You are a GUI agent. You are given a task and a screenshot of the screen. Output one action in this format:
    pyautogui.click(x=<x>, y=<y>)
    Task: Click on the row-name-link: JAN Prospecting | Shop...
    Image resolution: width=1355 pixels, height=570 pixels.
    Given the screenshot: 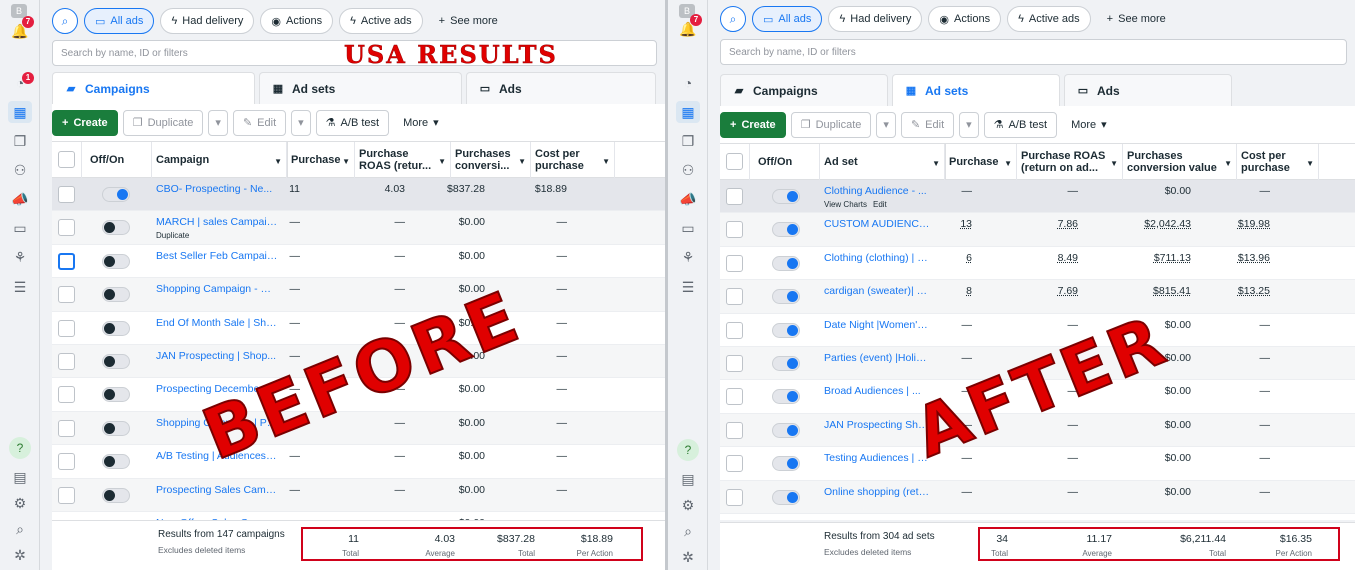 What is the action you would take?
    pyautogui.click(x=217, y=356)
    